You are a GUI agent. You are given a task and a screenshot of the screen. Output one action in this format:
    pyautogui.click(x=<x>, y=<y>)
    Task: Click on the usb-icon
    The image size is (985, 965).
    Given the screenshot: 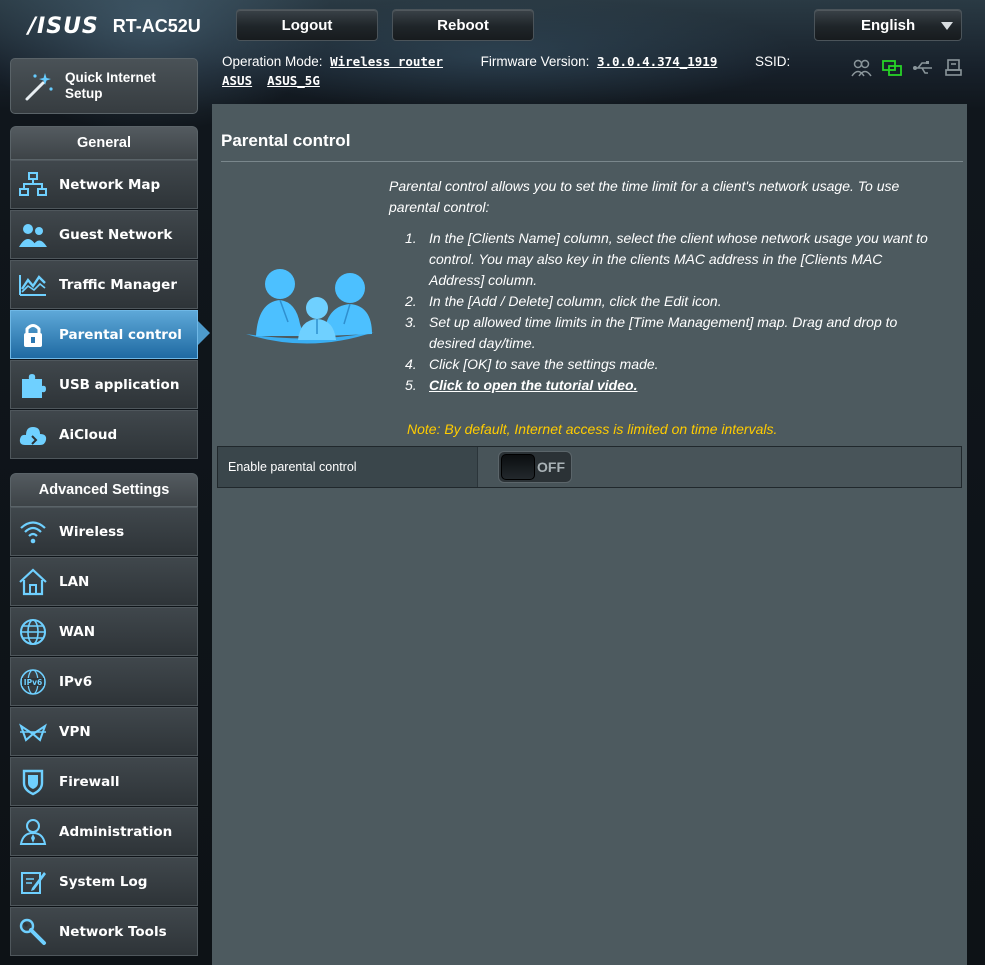 What is the action you would take?
    pyautogui.click(x=923, y=68)
    